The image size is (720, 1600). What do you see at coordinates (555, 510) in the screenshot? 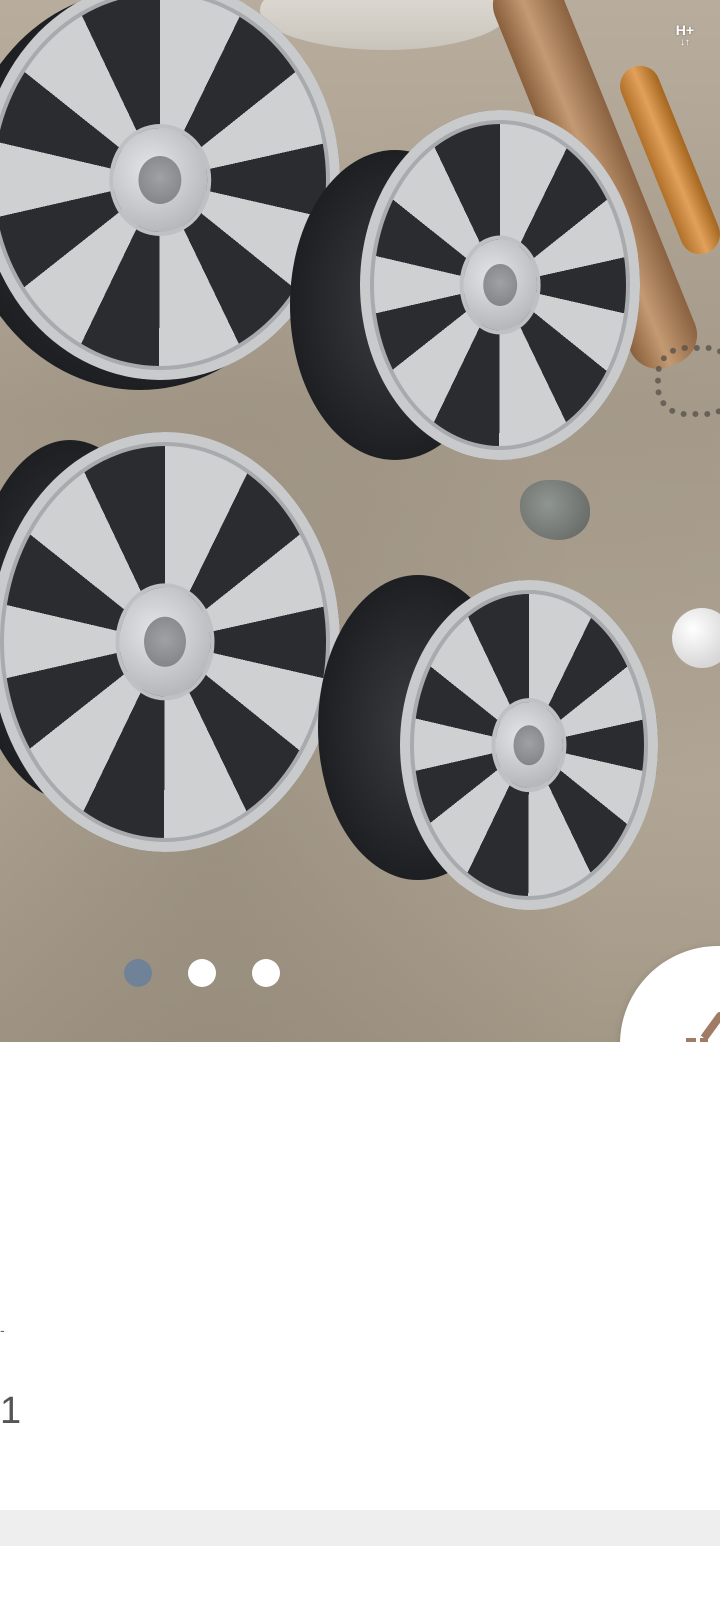
I see `stone` at bounding box center [555, 510].